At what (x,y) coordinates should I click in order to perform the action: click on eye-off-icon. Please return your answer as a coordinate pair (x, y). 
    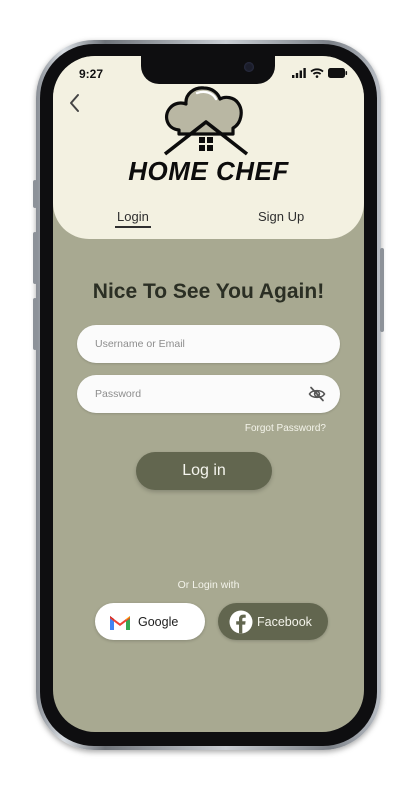
    Looking at the image, I should click on (317, 394).